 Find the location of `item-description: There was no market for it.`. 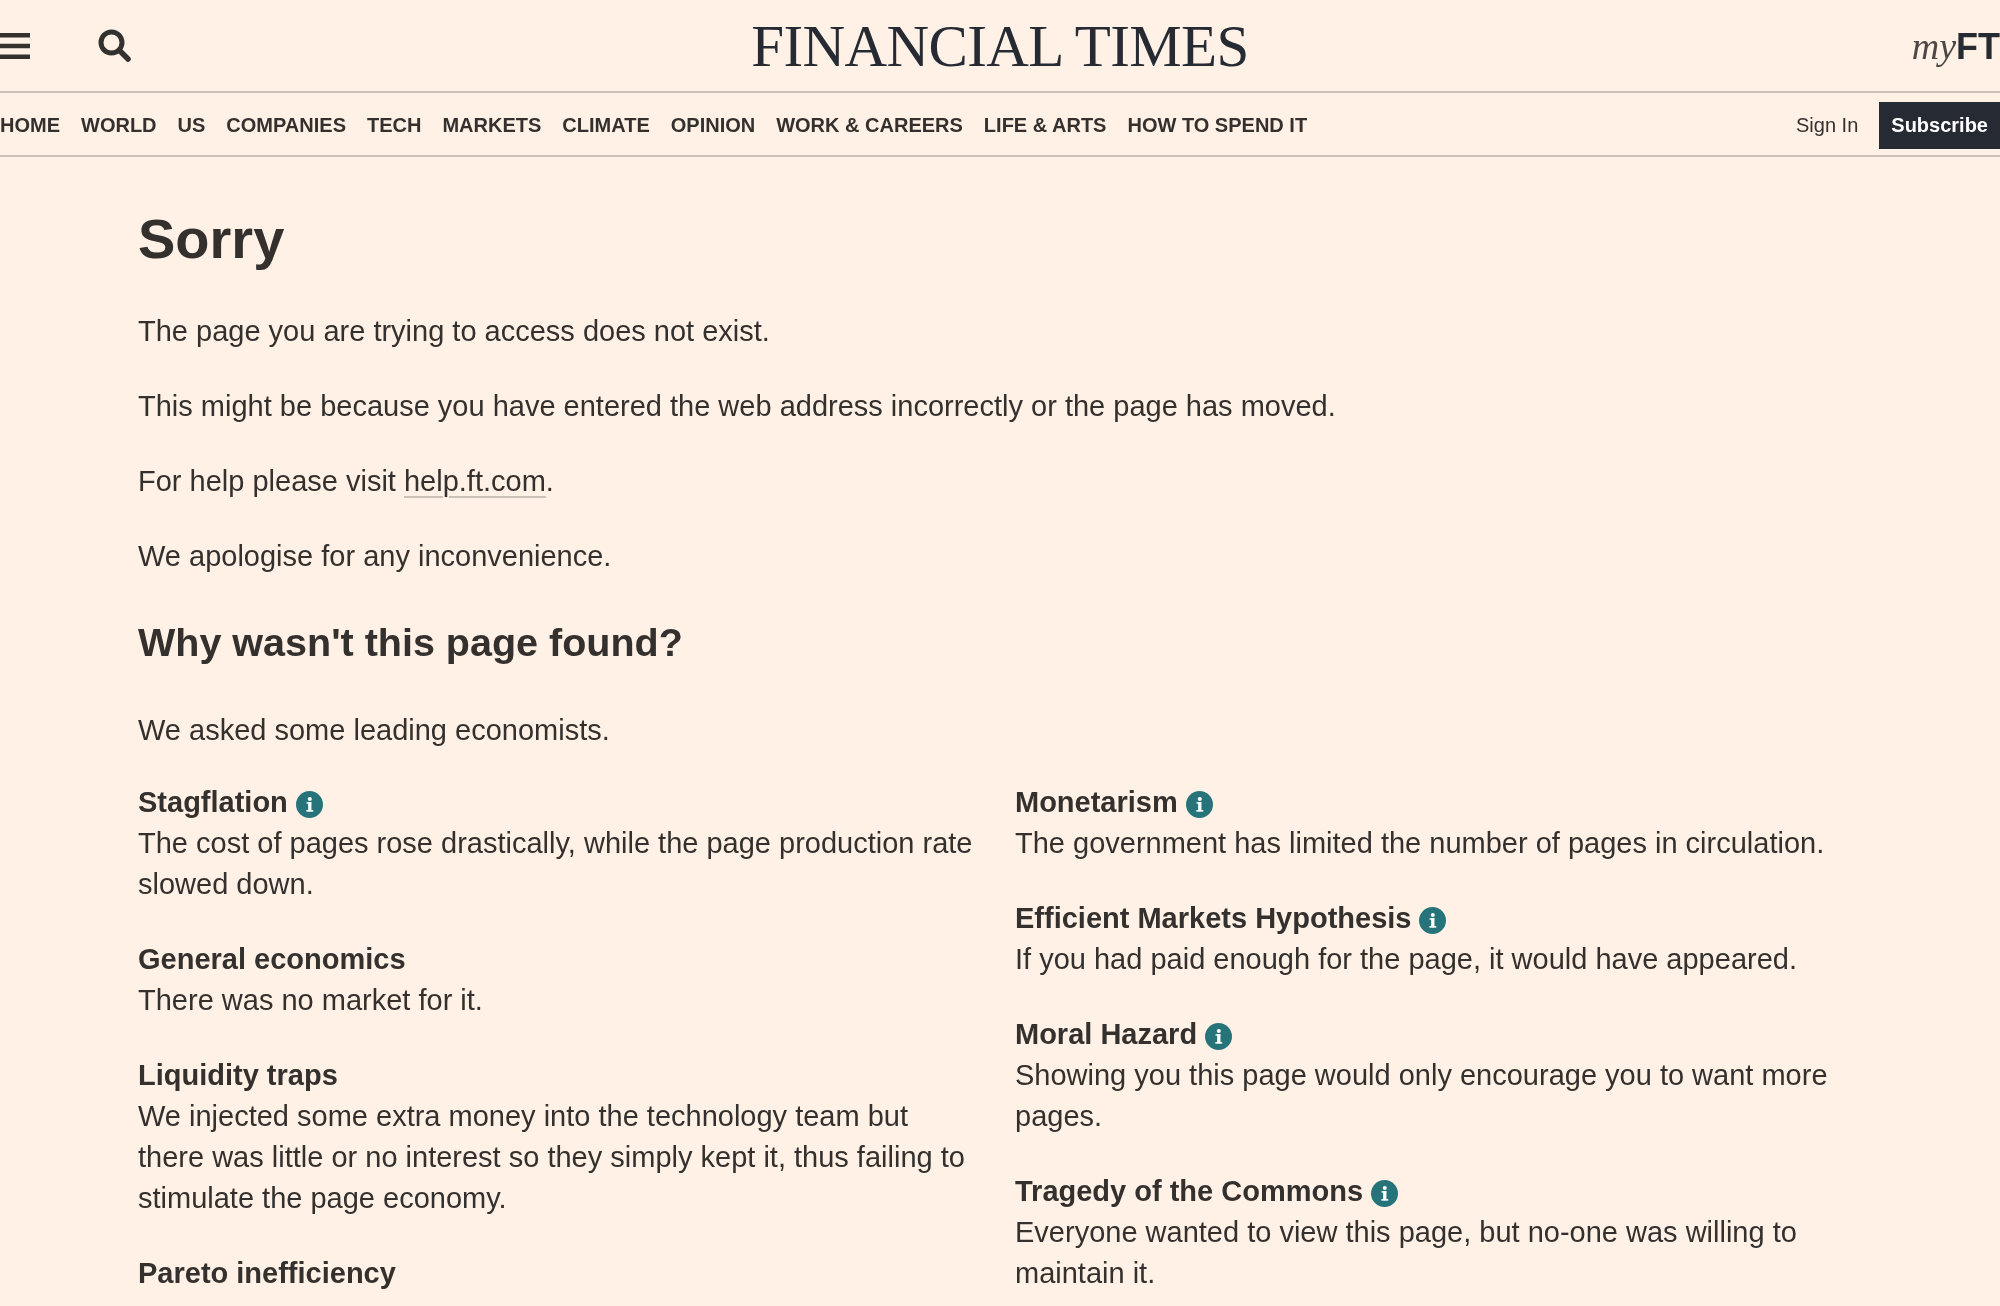

item-description: There was no market for it. is located at coordinates (311, 1000).